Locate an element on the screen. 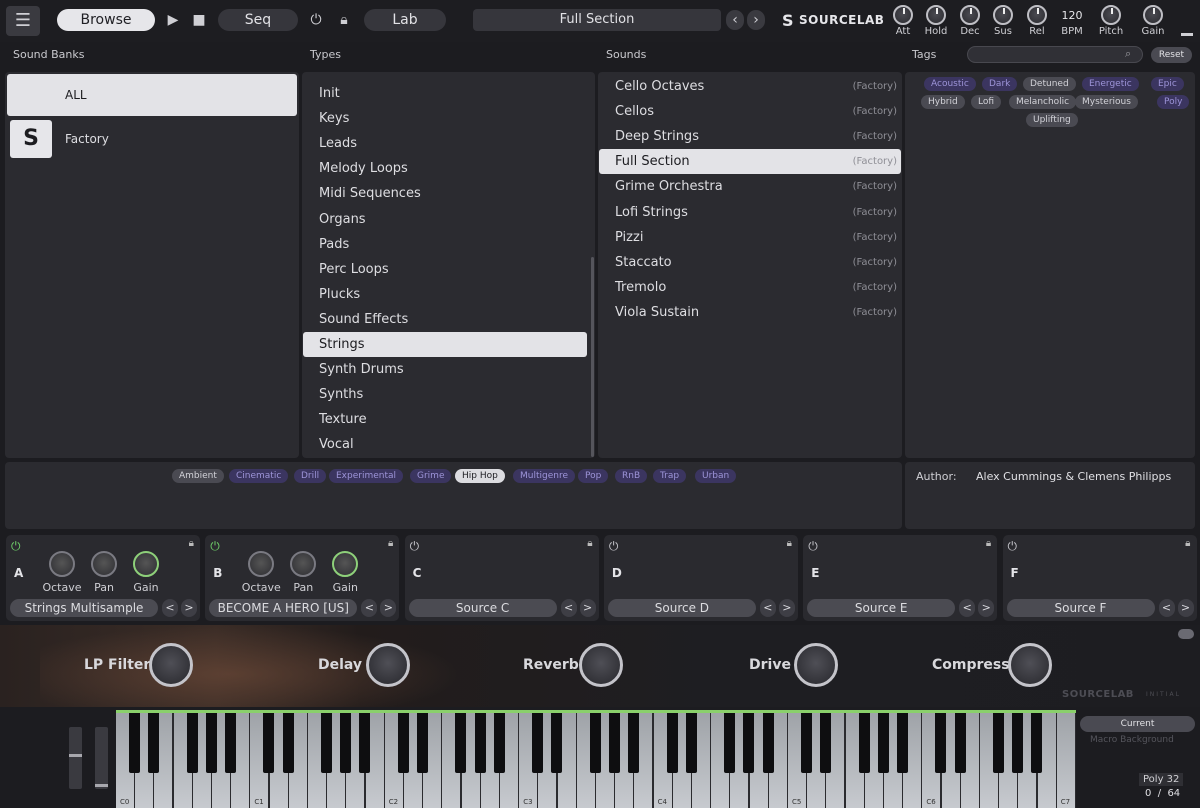 The height and width of the screenshot is (808, 1200). preset-next-button: › is located at coordinates (756, 20).